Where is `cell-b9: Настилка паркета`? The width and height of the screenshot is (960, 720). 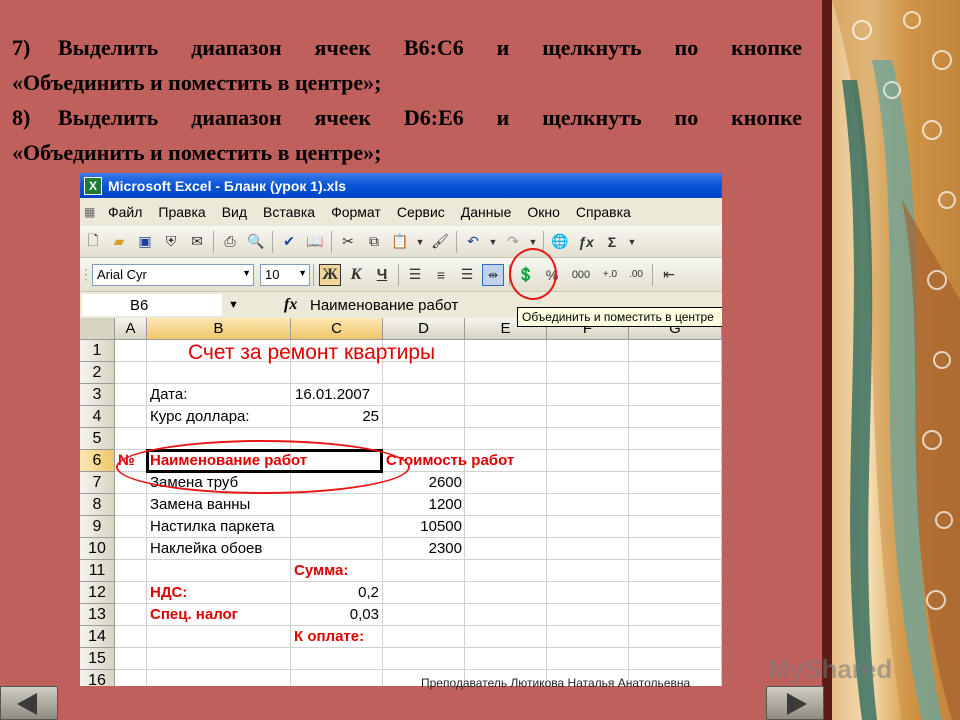
cell-b9: Настилка паркета is located at coordinates (212, 527).